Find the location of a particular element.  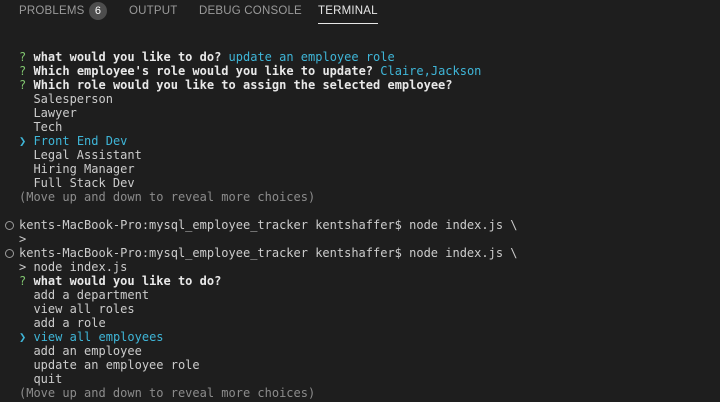

option-label: add a role is located at coordinates (69, 323).